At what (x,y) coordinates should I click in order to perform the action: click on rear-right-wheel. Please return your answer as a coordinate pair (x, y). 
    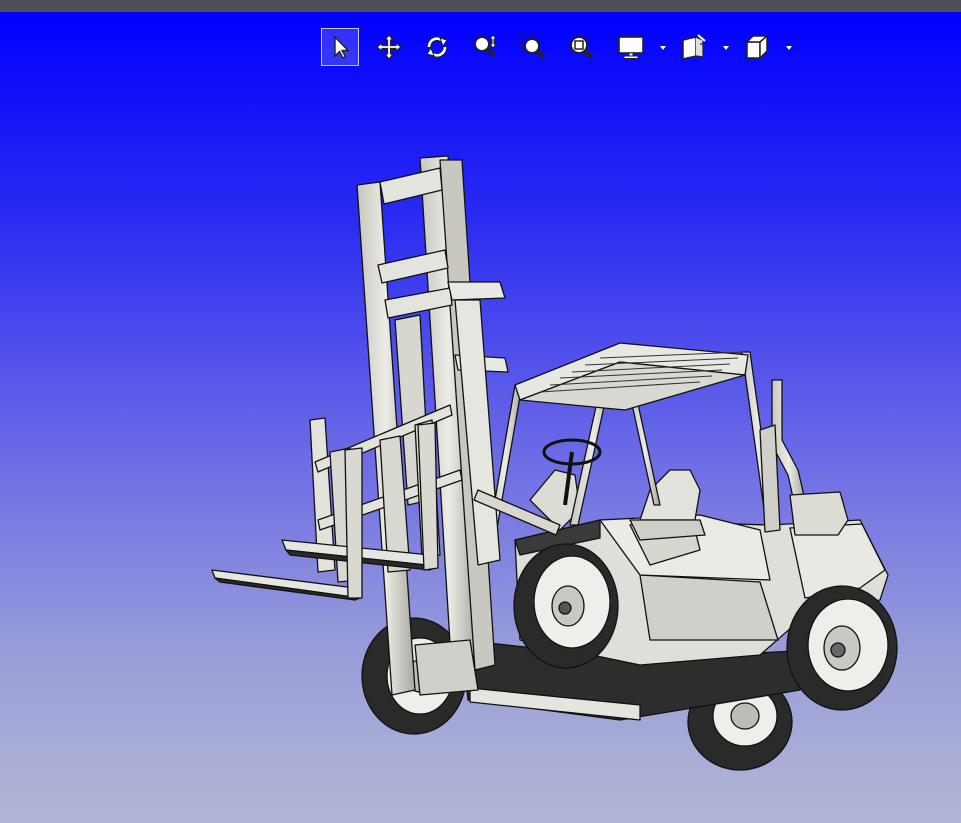
    Looking at the image, I should click on (842, 648).